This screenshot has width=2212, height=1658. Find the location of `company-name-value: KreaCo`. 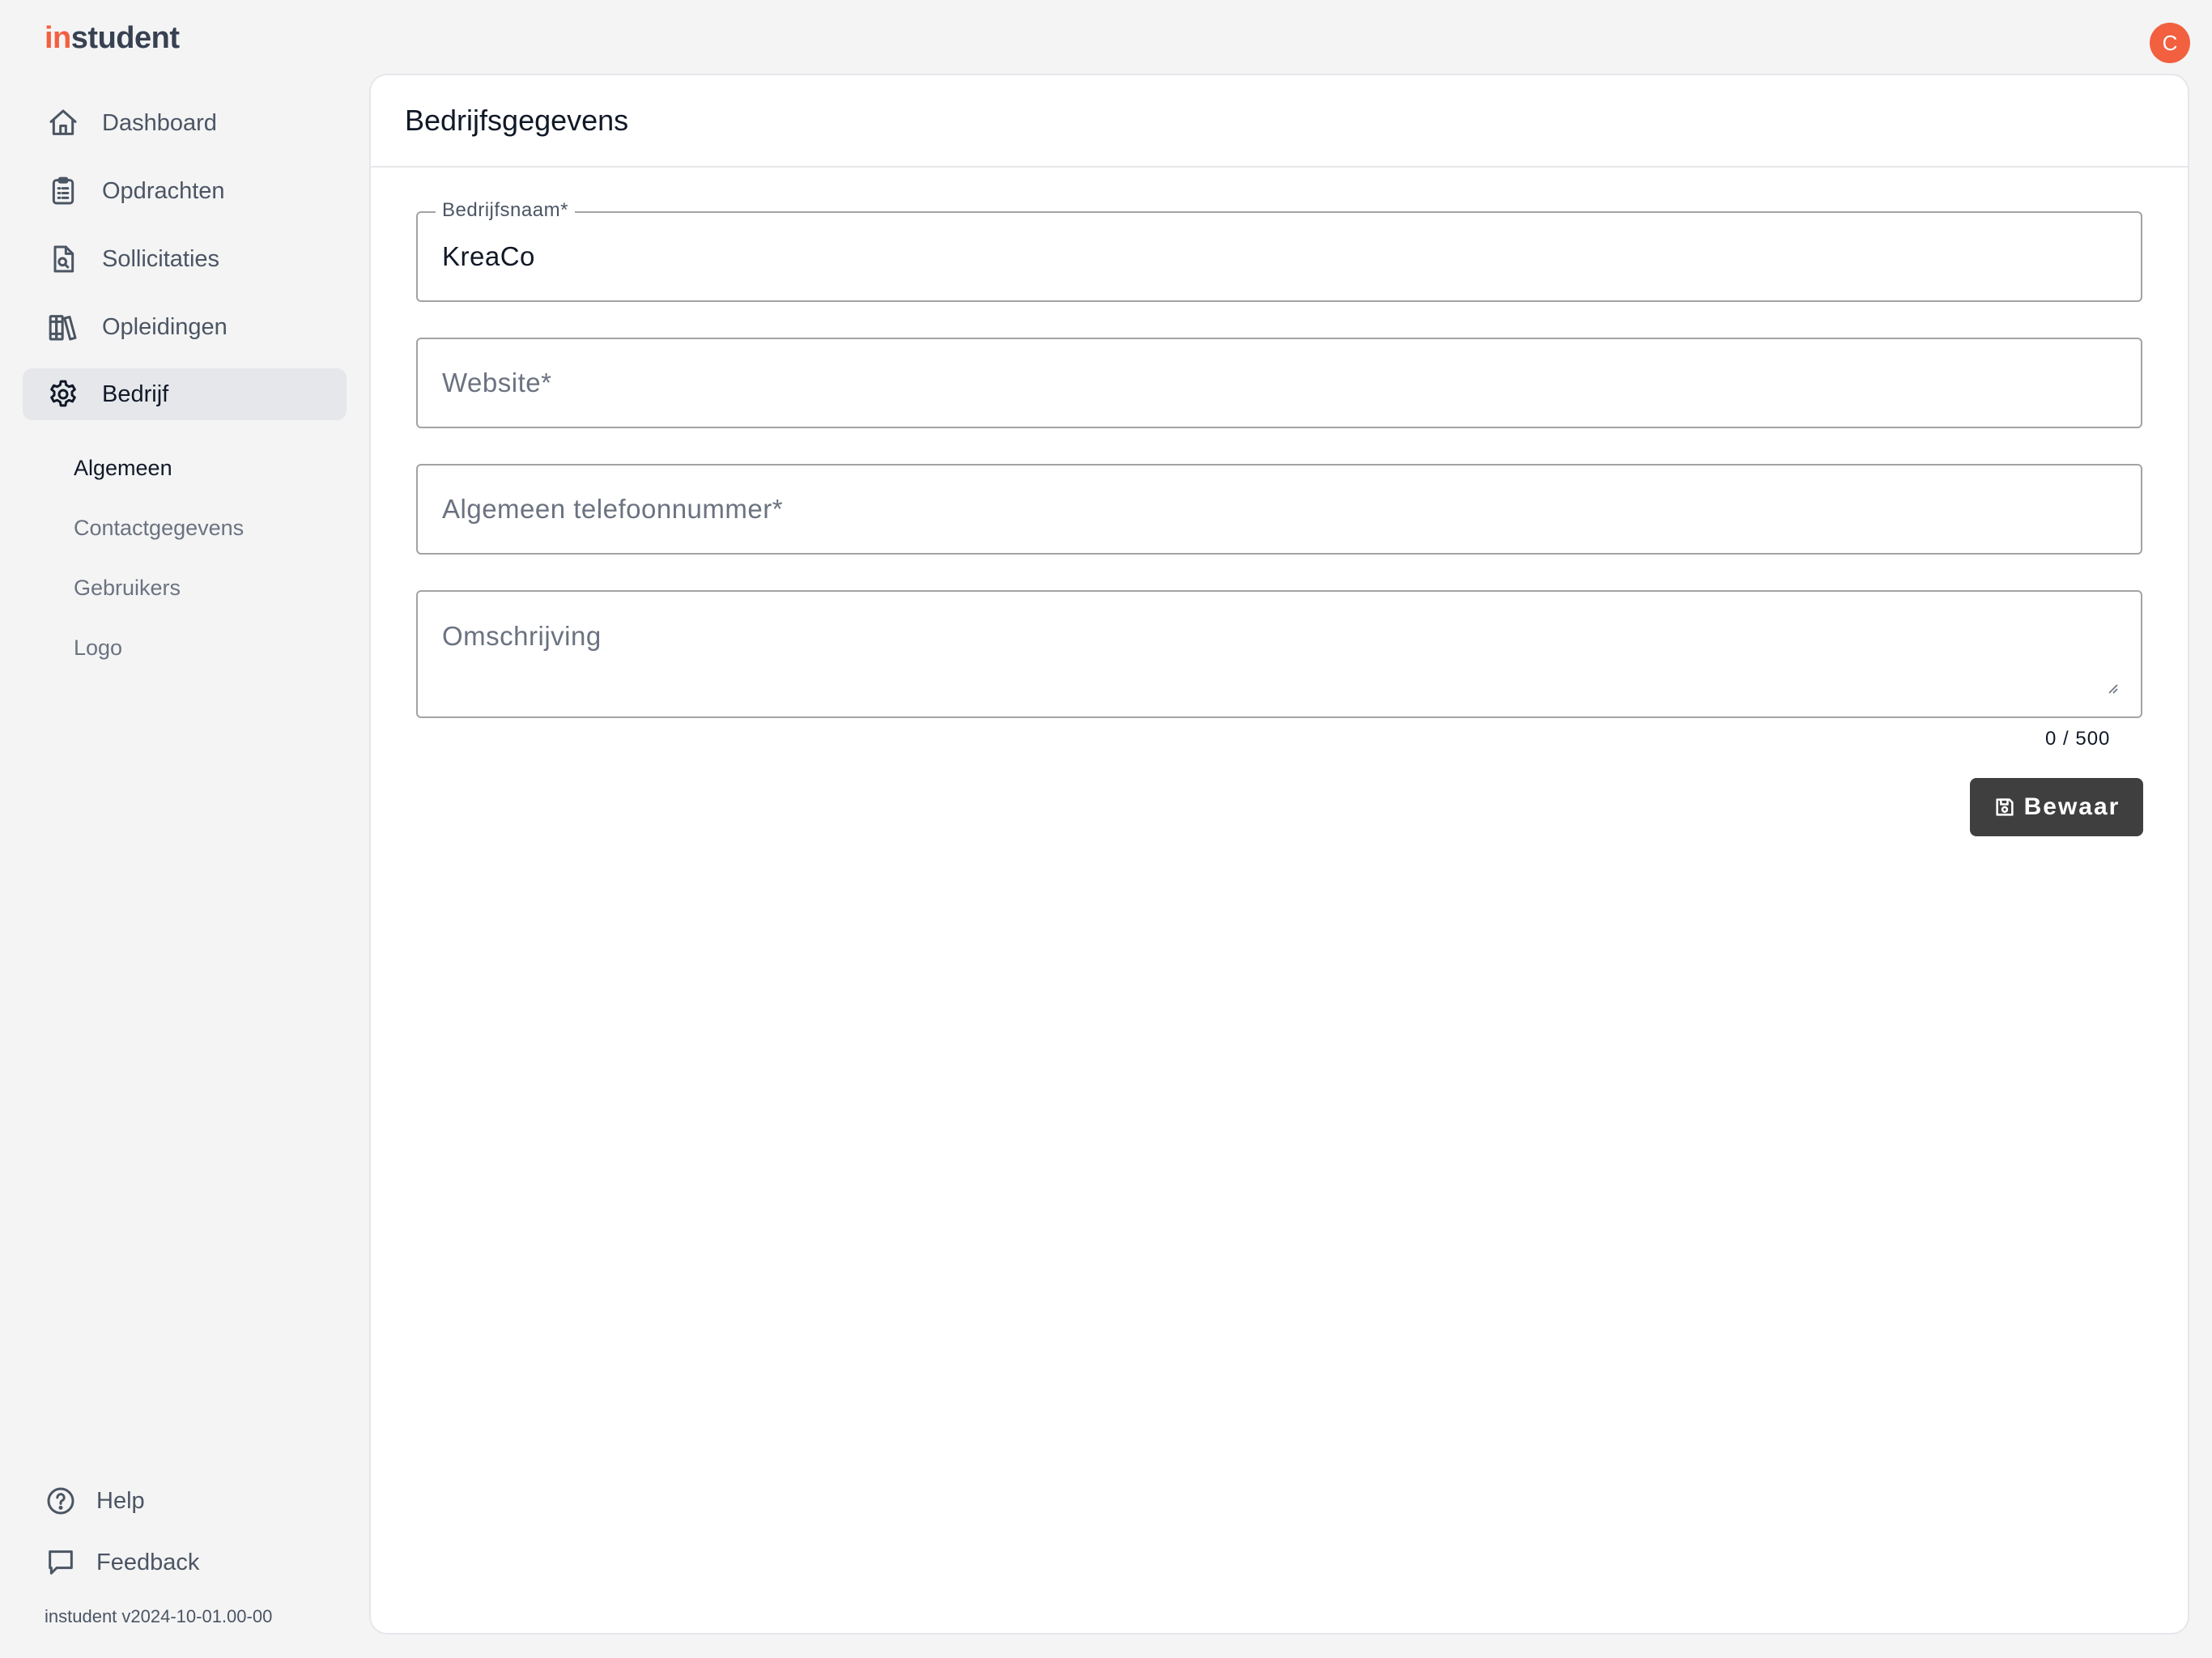

company-name-value: KreaCo is located at coordinates (489, 256).